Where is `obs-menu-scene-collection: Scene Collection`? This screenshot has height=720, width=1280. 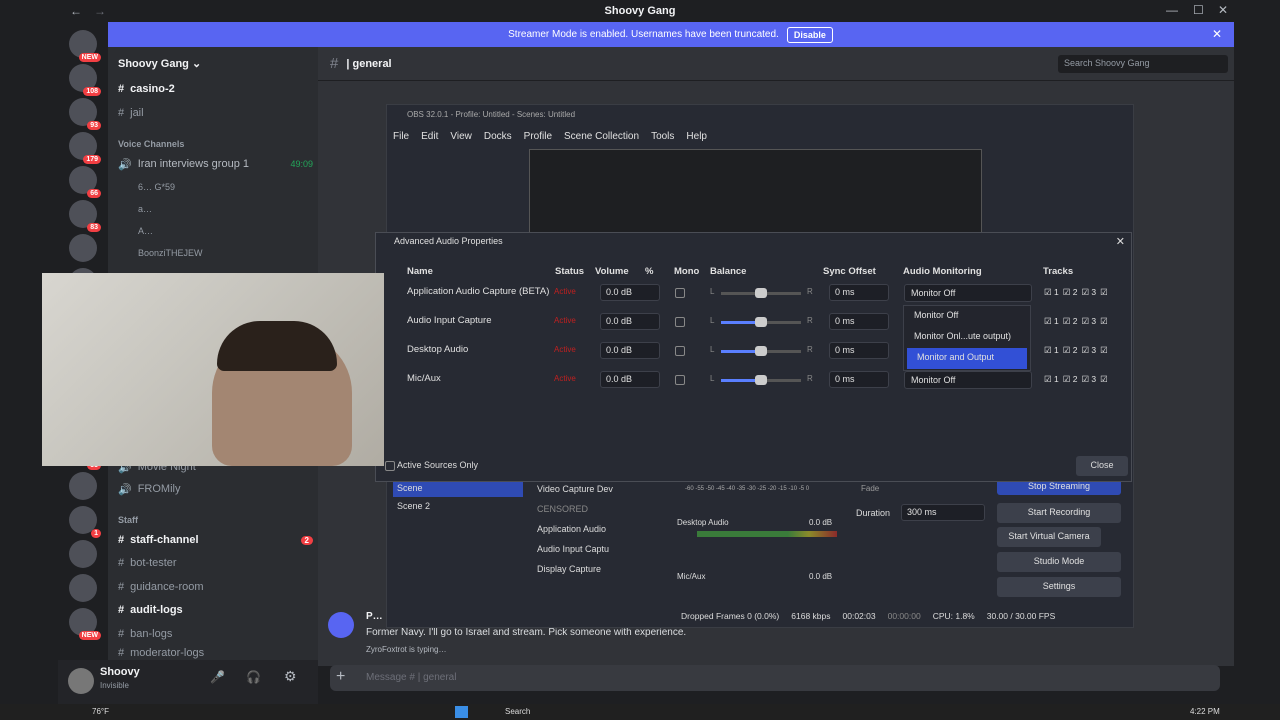
obs-menu-scene-collection: Scene Collection is located at coordinates (601, 136).